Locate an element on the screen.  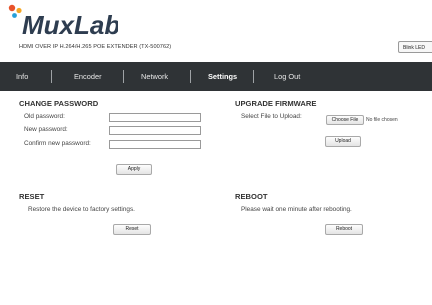
select-file-label: Select File to Upload: is located at coordinates (271, 116).